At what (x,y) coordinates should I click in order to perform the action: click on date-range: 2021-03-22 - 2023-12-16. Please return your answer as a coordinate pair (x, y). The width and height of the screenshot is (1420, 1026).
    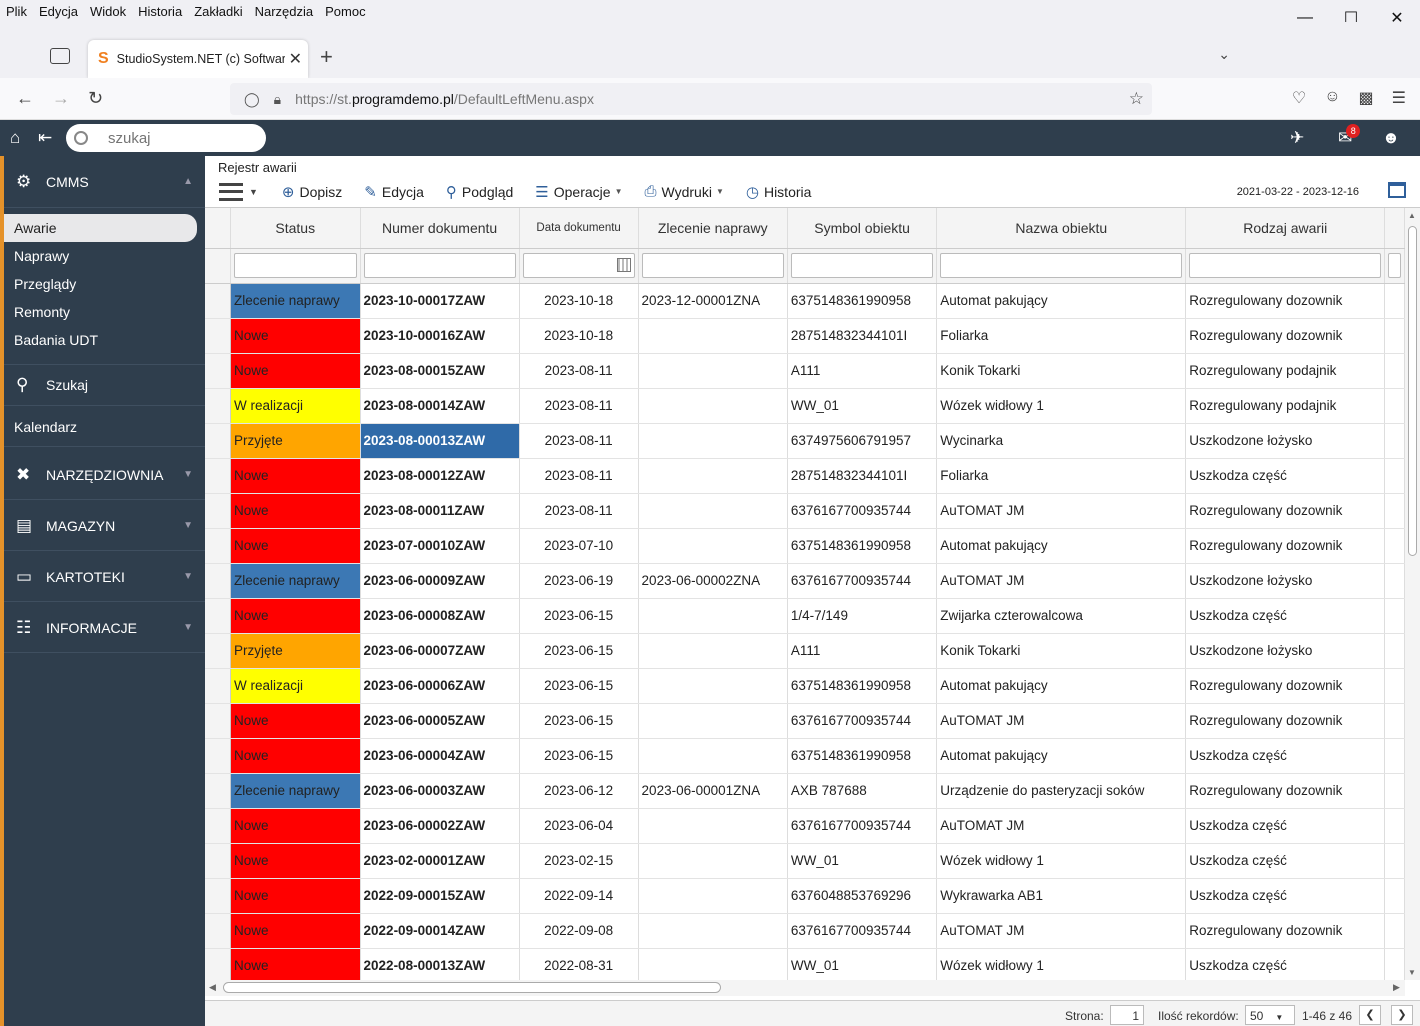
    Looking at the image, I should click on (1298, 192).